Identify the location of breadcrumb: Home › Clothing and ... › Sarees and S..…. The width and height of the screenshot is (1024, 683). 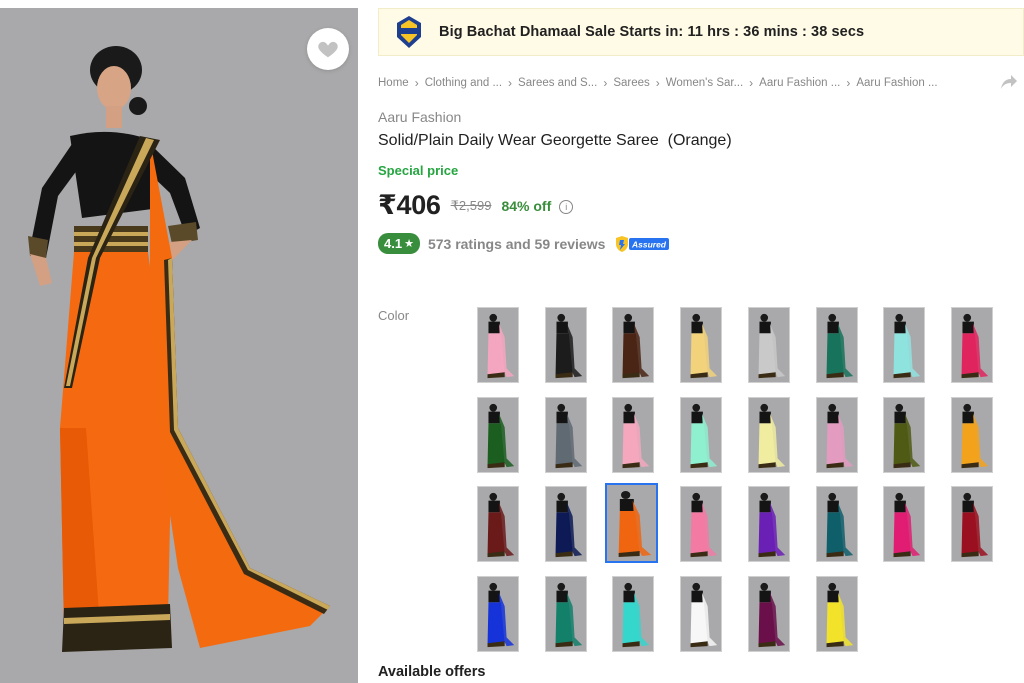
(701, 83).